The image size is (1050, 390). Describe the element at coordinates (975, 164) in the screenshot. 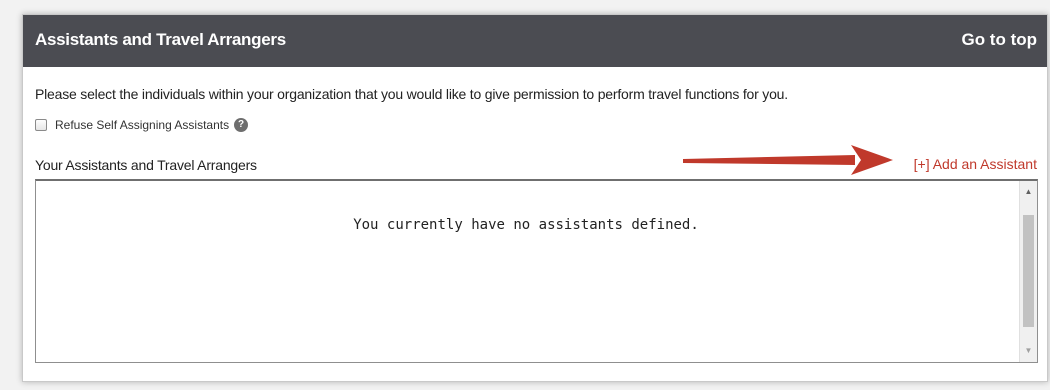

I see `add-assistant-link: [+] Add an Assistant` at that location.